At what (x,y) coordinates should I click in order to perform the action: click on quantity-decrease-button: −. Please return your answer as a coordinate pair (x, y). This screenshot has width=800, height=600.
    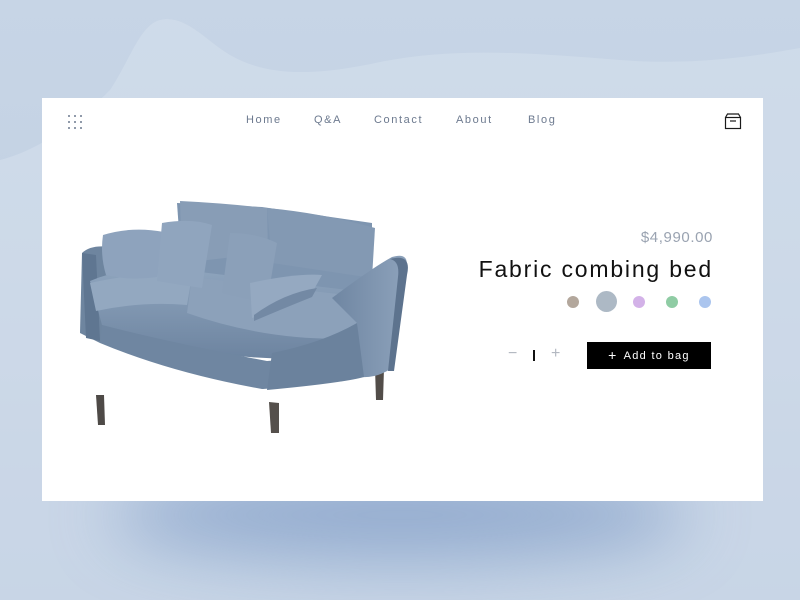
    Looking at the image, I should click on (512, 354).